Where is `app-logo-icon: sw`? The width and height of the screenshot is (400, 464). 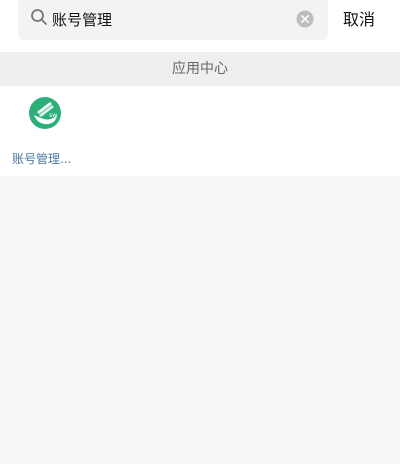
app-logo-icon: sw is located at coordinates (45, 113).